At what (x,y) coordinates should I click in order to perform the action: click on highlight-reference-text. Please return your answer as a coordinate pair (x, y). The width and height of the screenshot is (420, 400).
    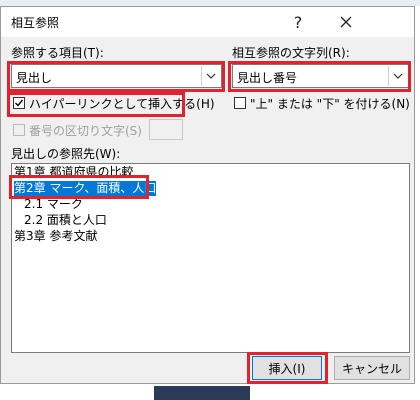
    Looking at the image, I should click on (319, 76).